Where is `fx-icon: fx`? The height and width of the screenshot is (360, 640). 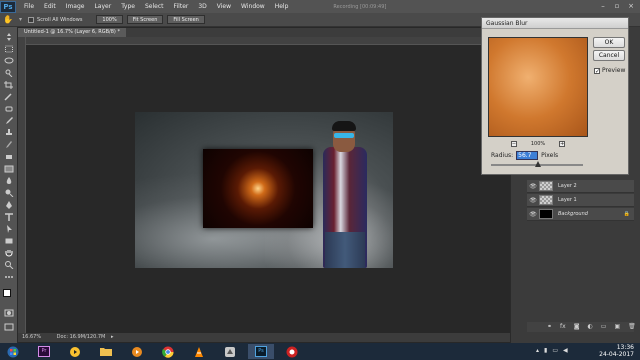 fx-icon: fx is located at coordinates (563, 327).